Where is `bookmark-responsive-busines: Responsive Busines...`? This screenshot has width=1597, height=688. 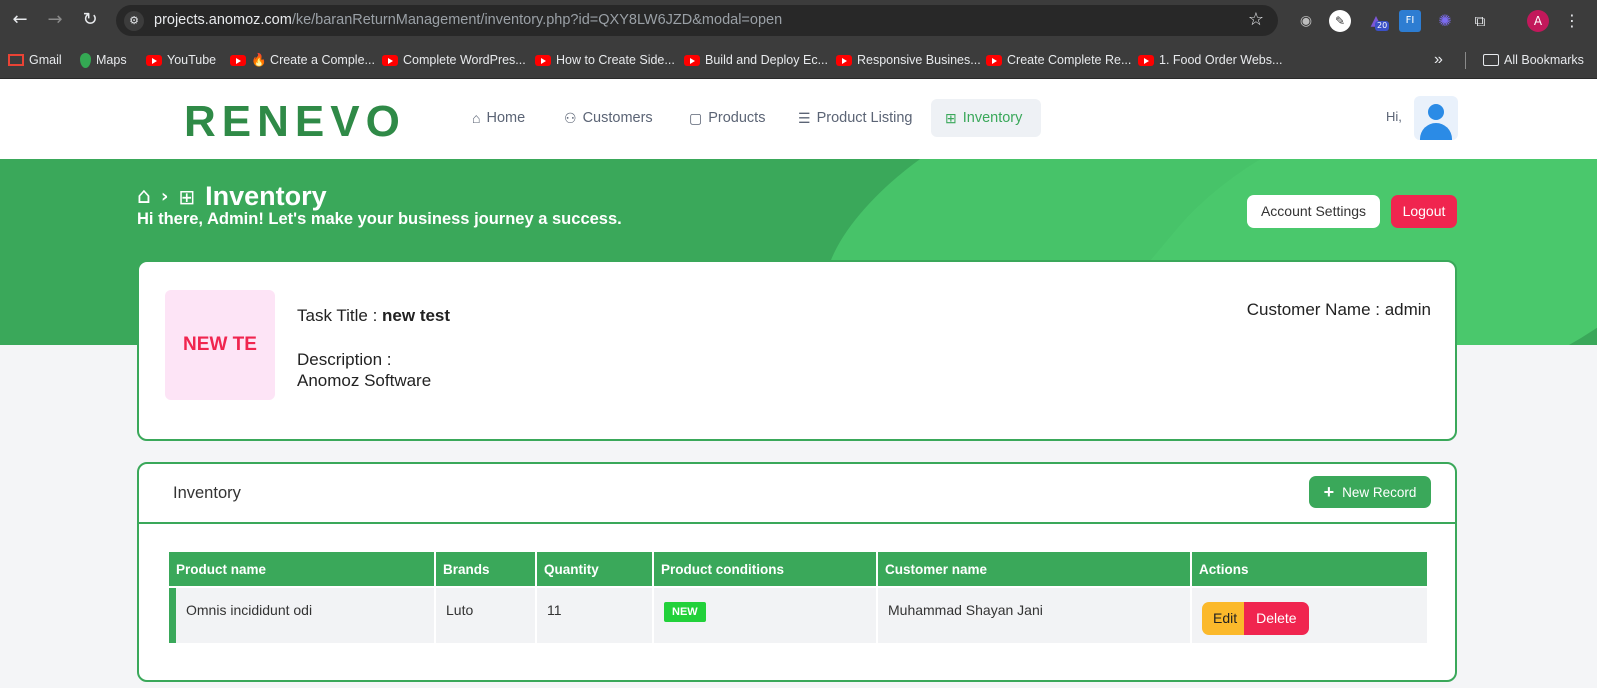
bookmark-responsive-busines: Responsive Busines... is located at coordinates (908, 60).